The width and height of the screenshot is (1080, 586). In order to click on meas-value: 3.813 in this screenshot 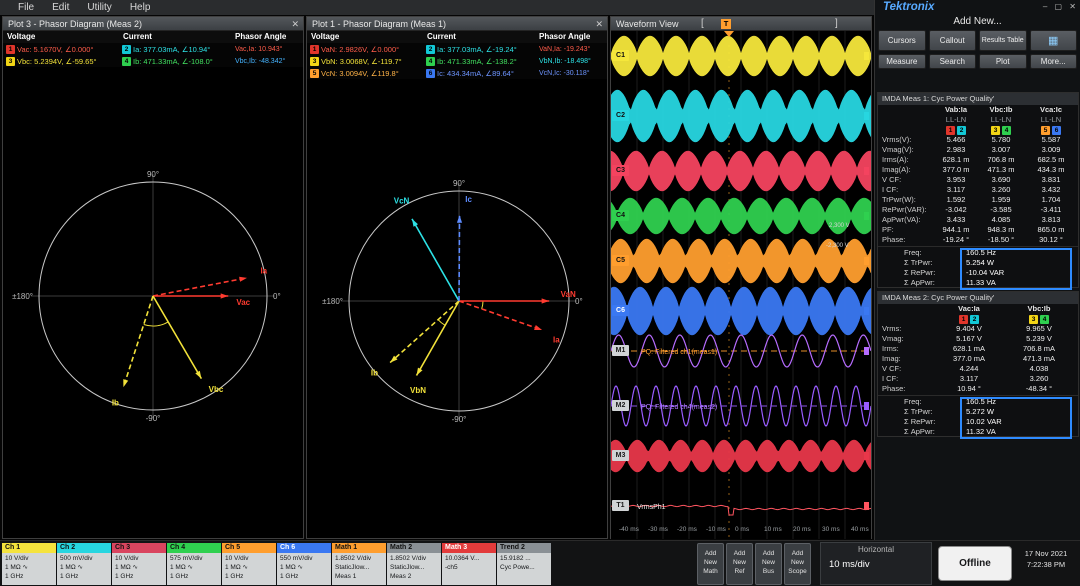, I will do `click(1051, 219)`.